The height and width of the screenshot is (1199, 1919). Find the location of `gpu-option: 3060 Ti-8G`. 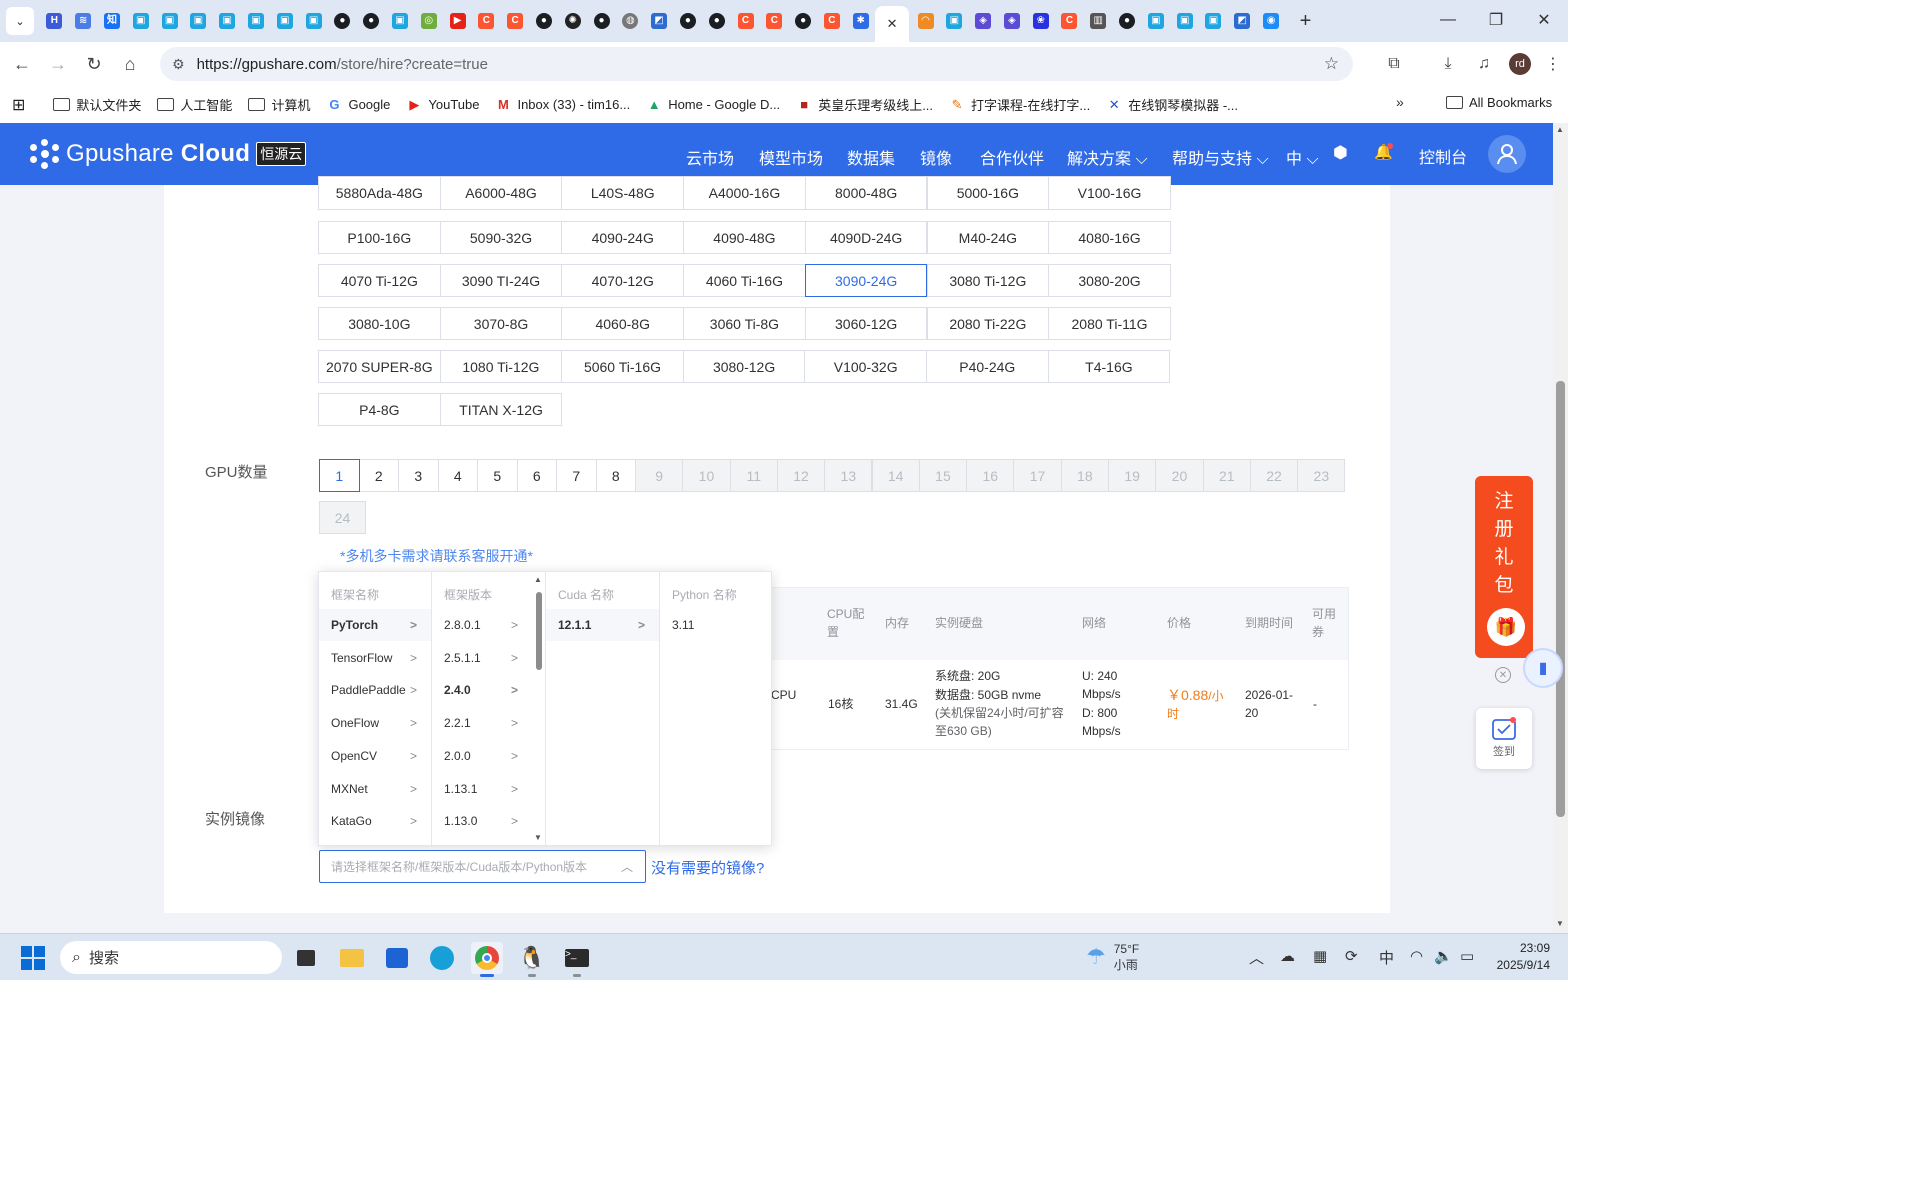

gpu-option: 3060 Ti-8G is located at coordinates (744, 323).